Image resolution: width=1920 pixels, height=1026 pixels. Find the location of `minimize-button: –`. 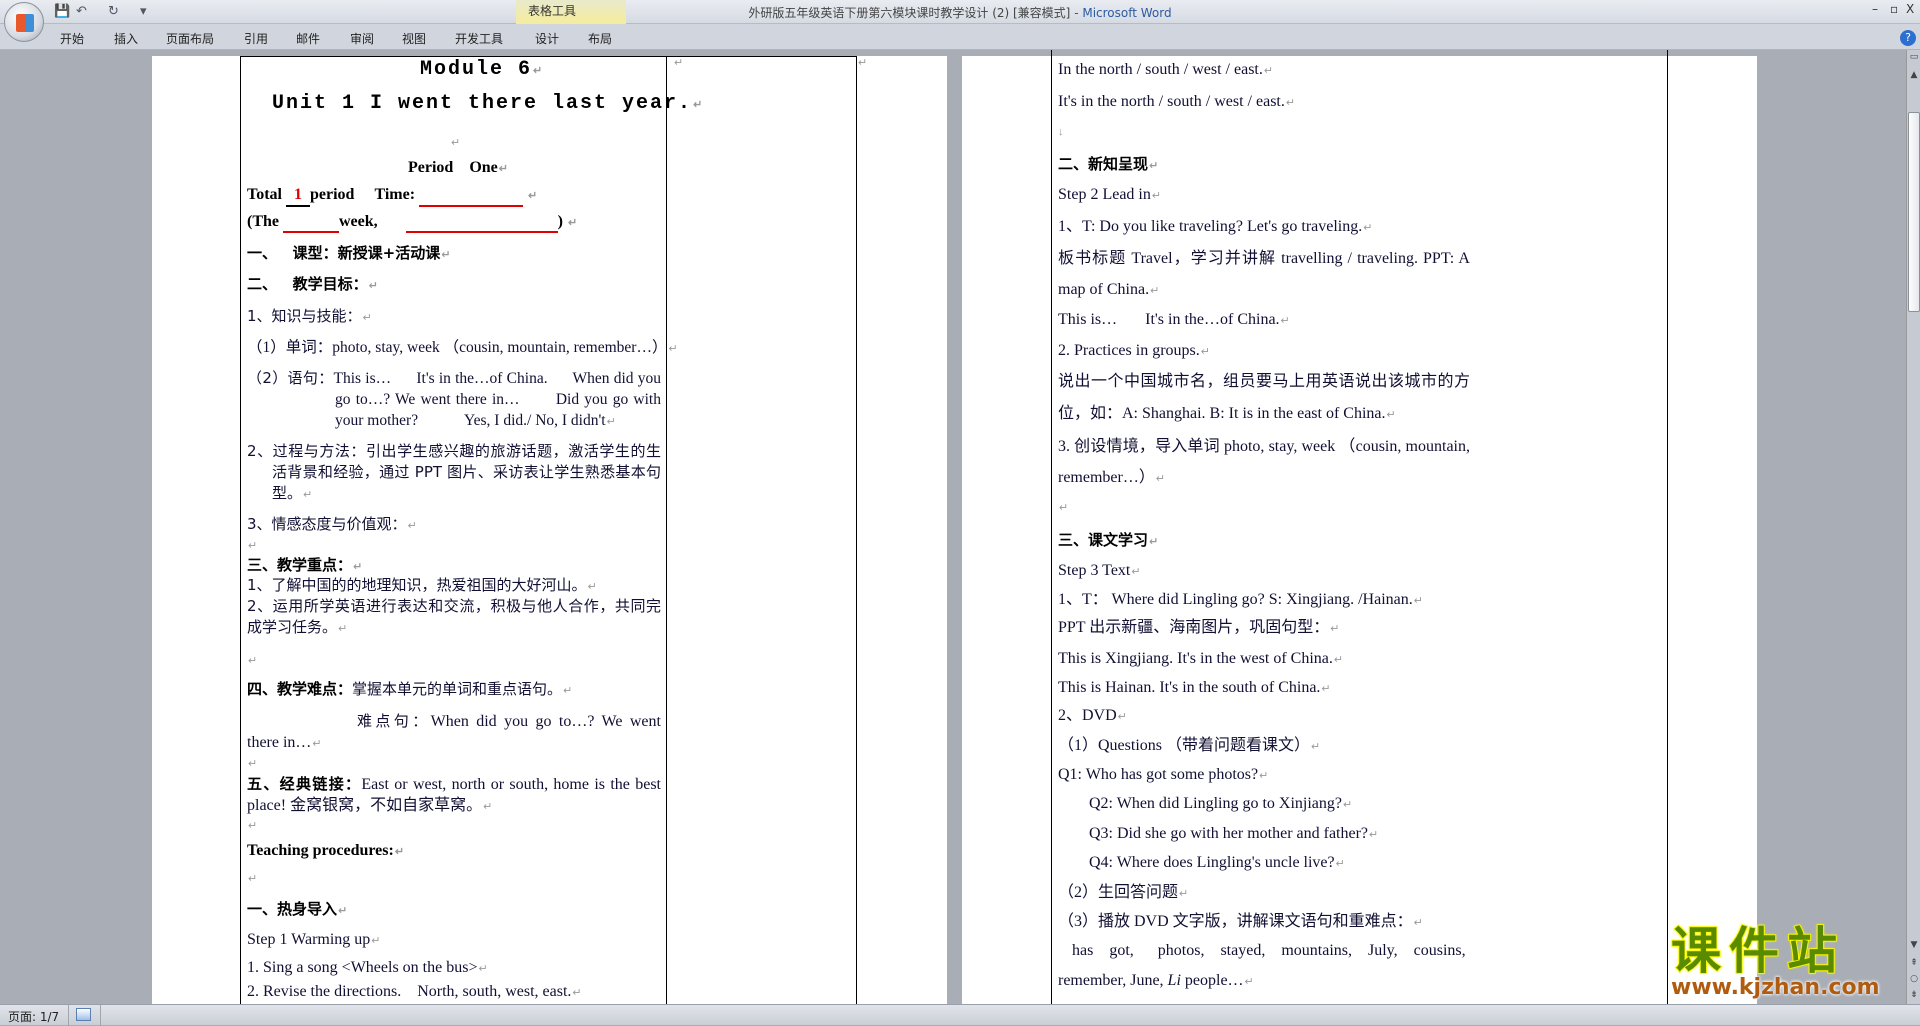

minimize-button: – is located at coordinates (1875, 9).